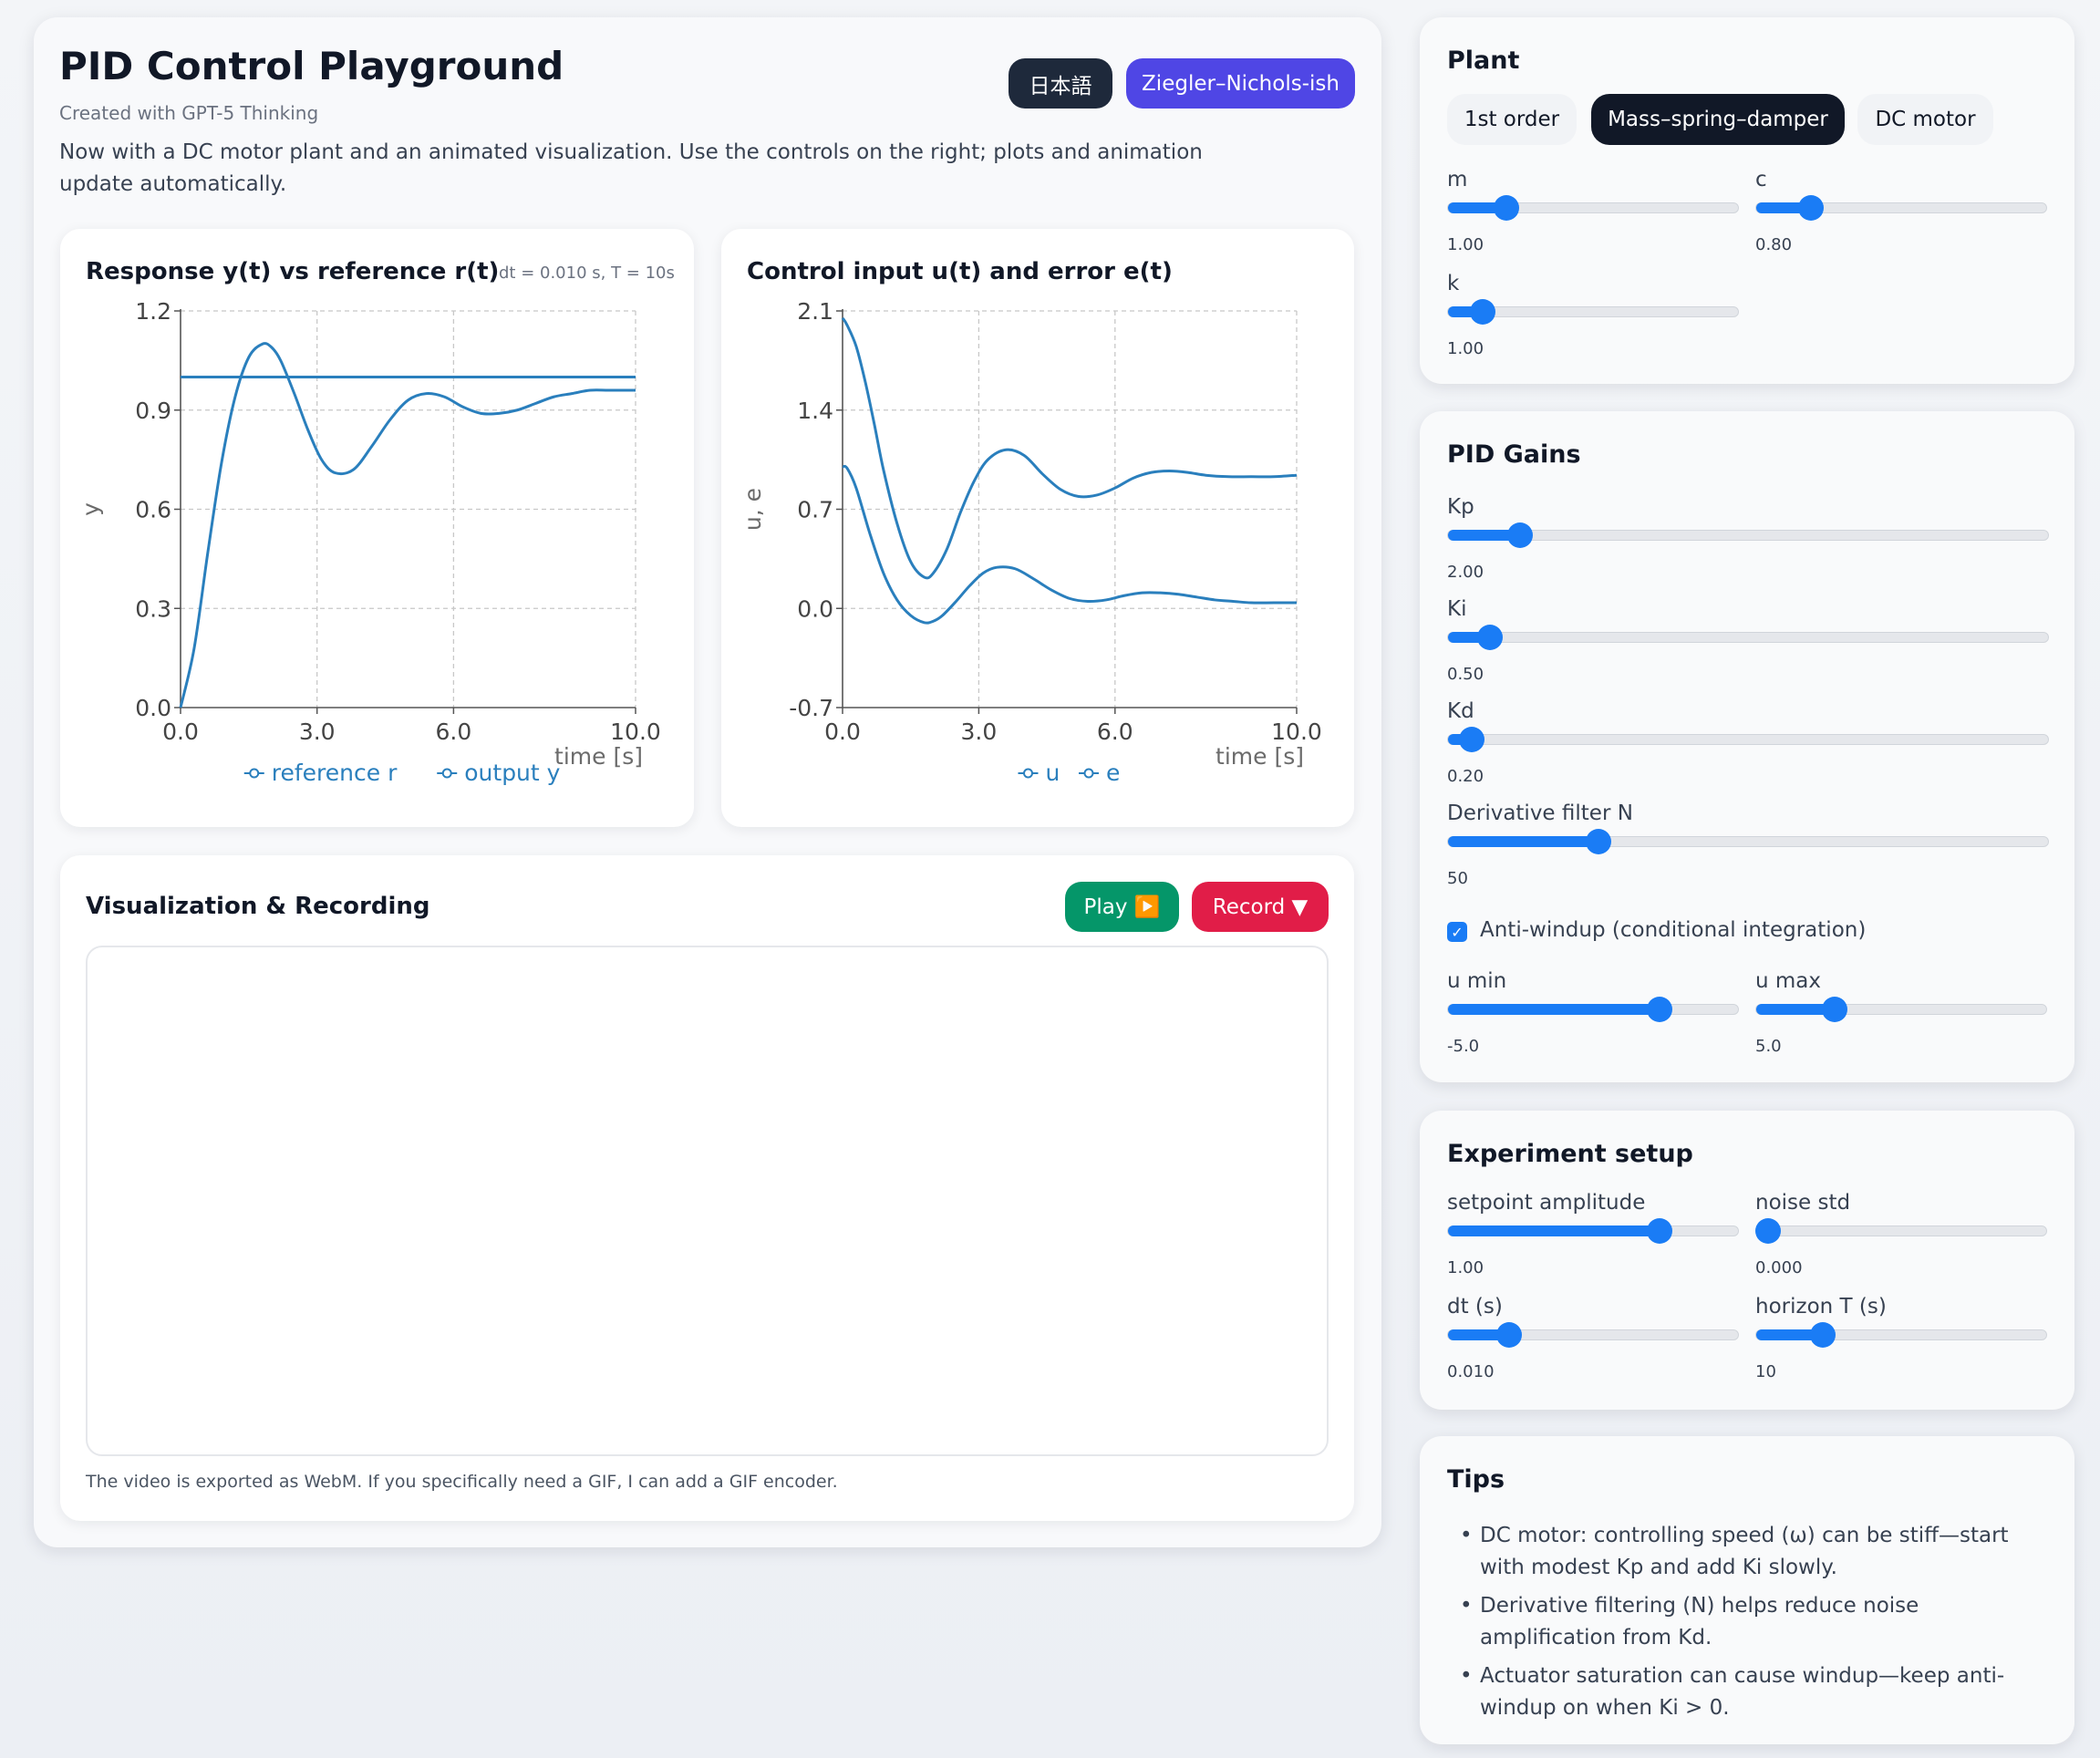 The width and height of the screenshot is (2100, 1758). I want to click on y-axis-label: y, so click(91, 509).